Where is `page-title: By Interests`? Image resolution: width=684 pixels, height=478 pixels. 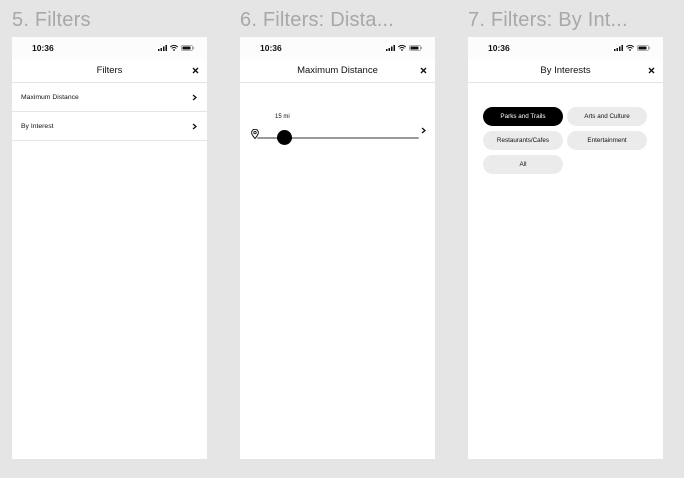
page-title: By Interests is located at coordinates (565, 70).